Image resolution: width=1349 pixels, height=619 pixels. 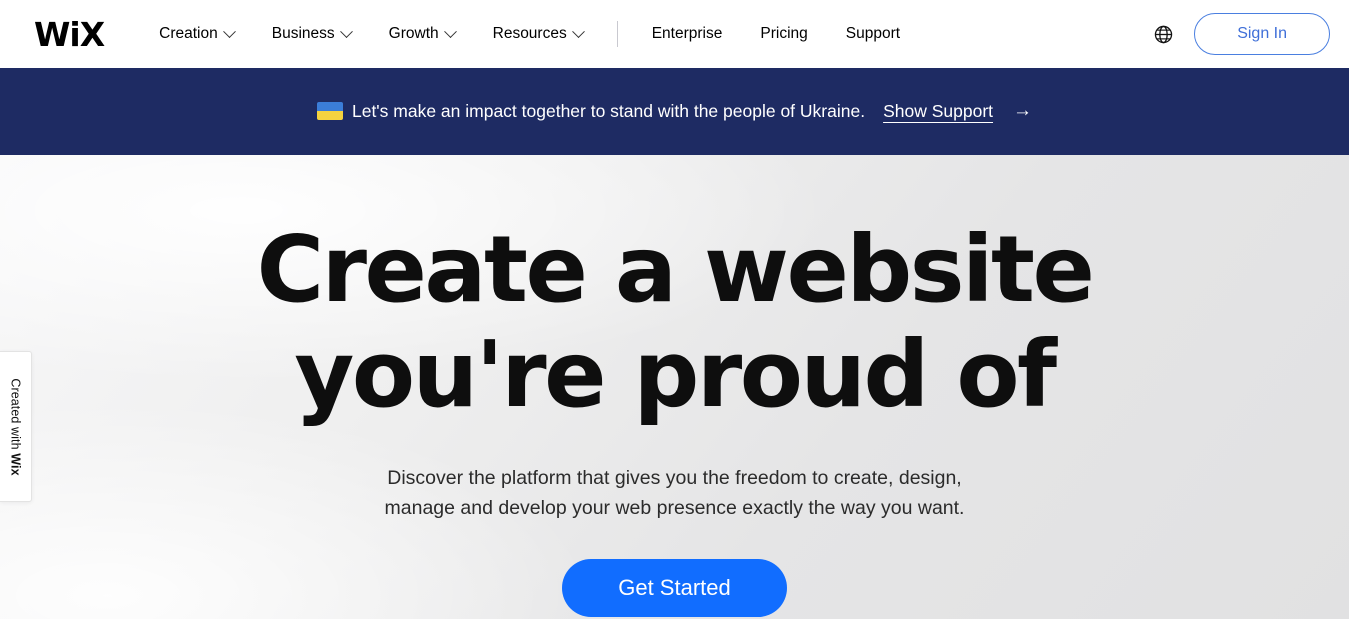 I want to click on nav-item-creation: Creation, so click(x=196, y=34).